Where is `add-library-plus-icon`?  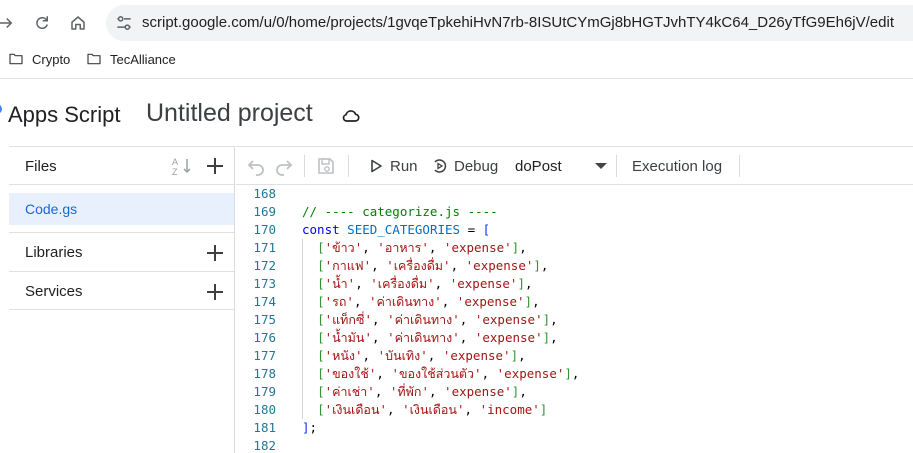 add-library-plus-icon is located at coordinates (215, 253).